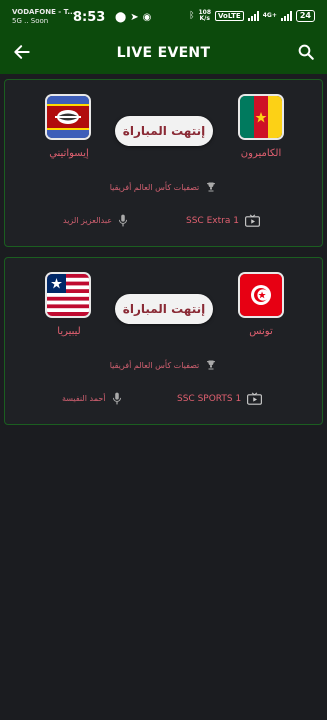  I want to click on signal-icon, so click(253, 16).